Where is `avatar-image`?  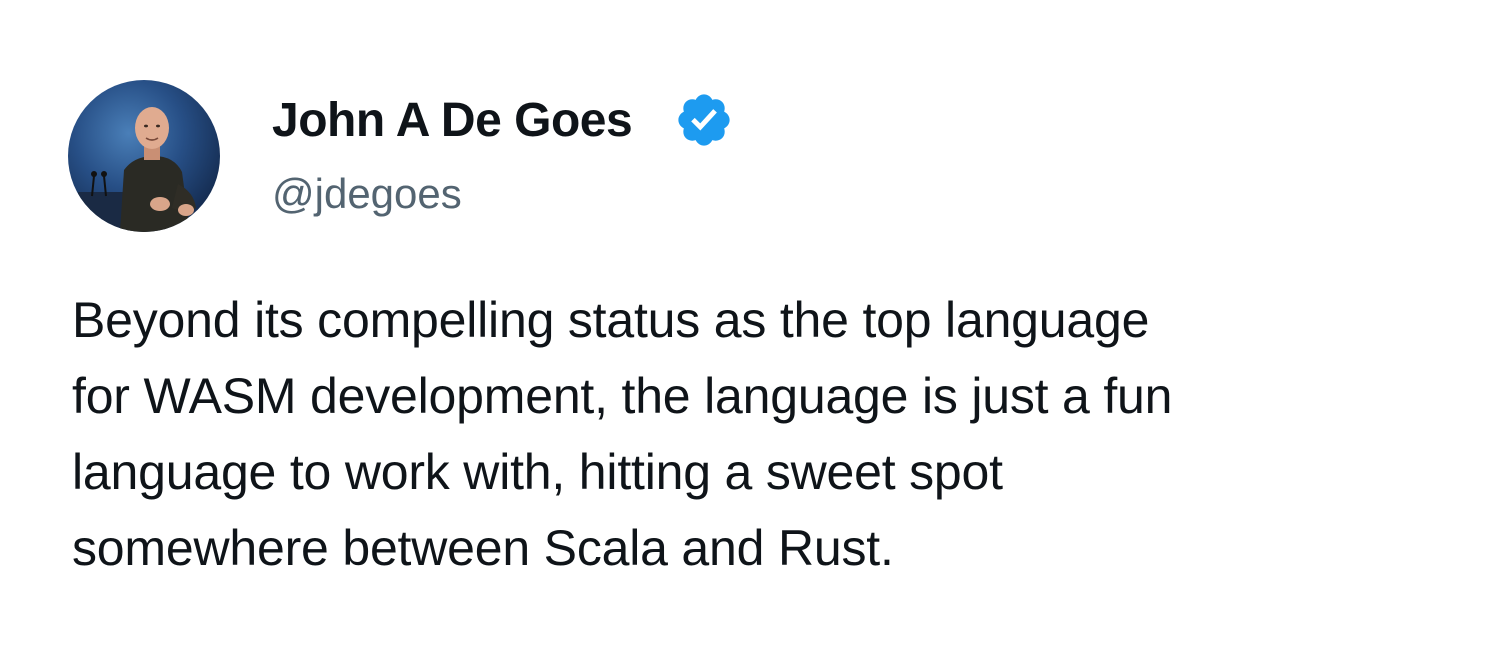
avatar-image is located at coordinates (144, 156).